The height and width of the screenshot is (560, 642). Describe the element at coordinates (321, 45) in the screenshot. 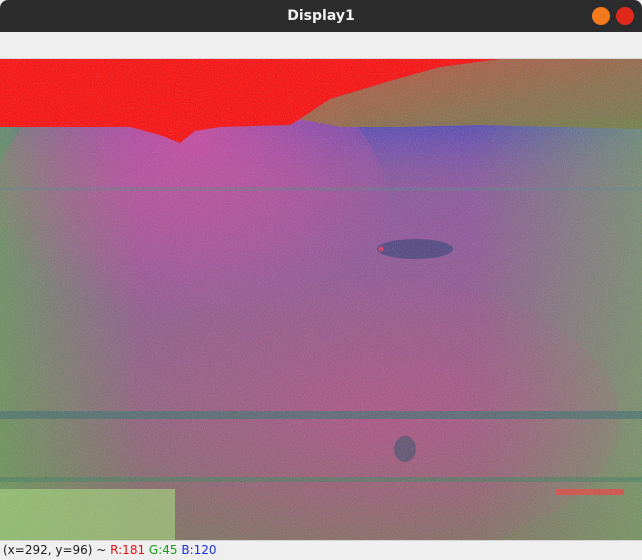

I see `toolbar` at that location.